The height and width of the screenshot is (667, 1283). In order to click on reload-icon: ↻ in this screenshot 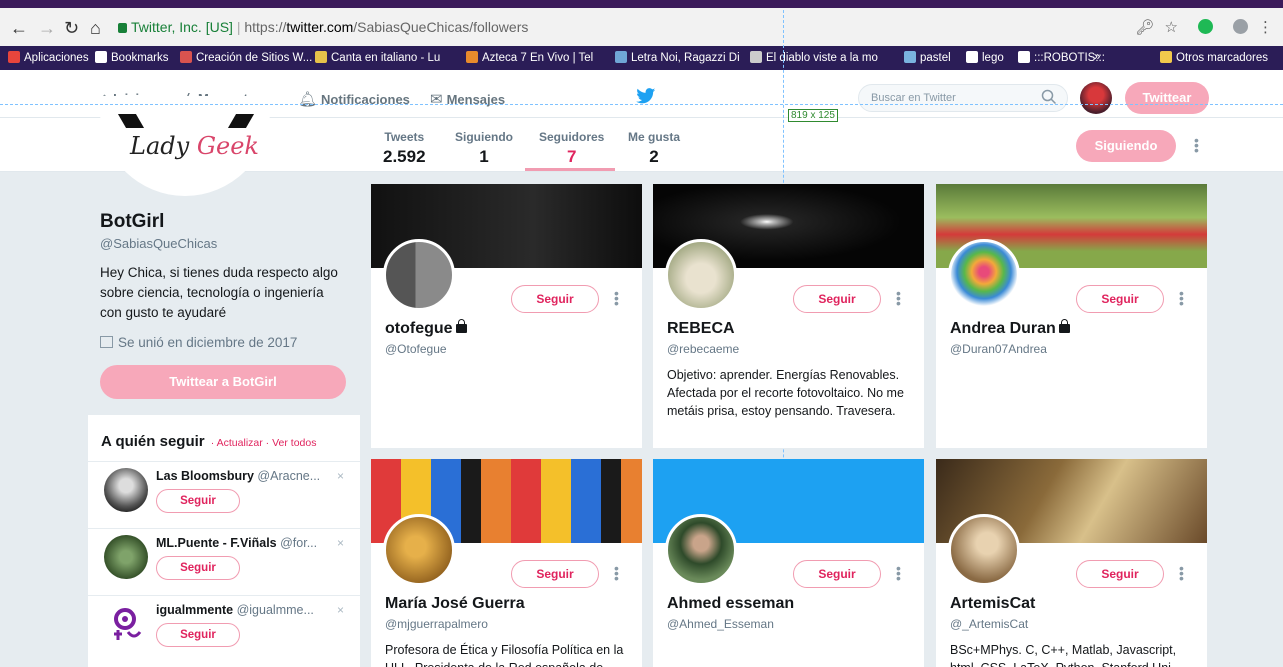, I will do `click(71, 28)`.